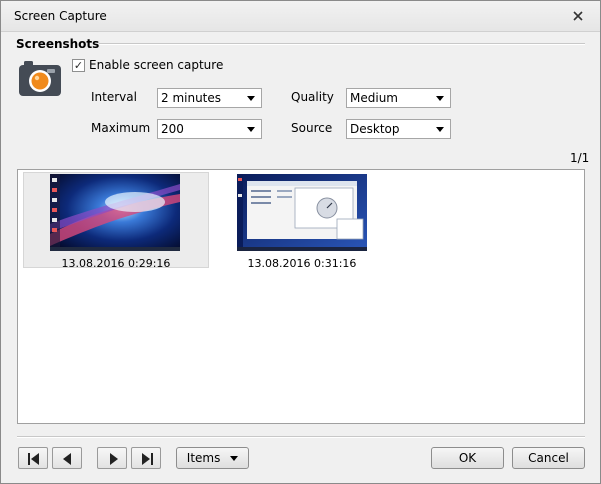  Describe the element at coordinates (300, 16) in the screenshot. I see `title-bar: Screen Capture` at that location.